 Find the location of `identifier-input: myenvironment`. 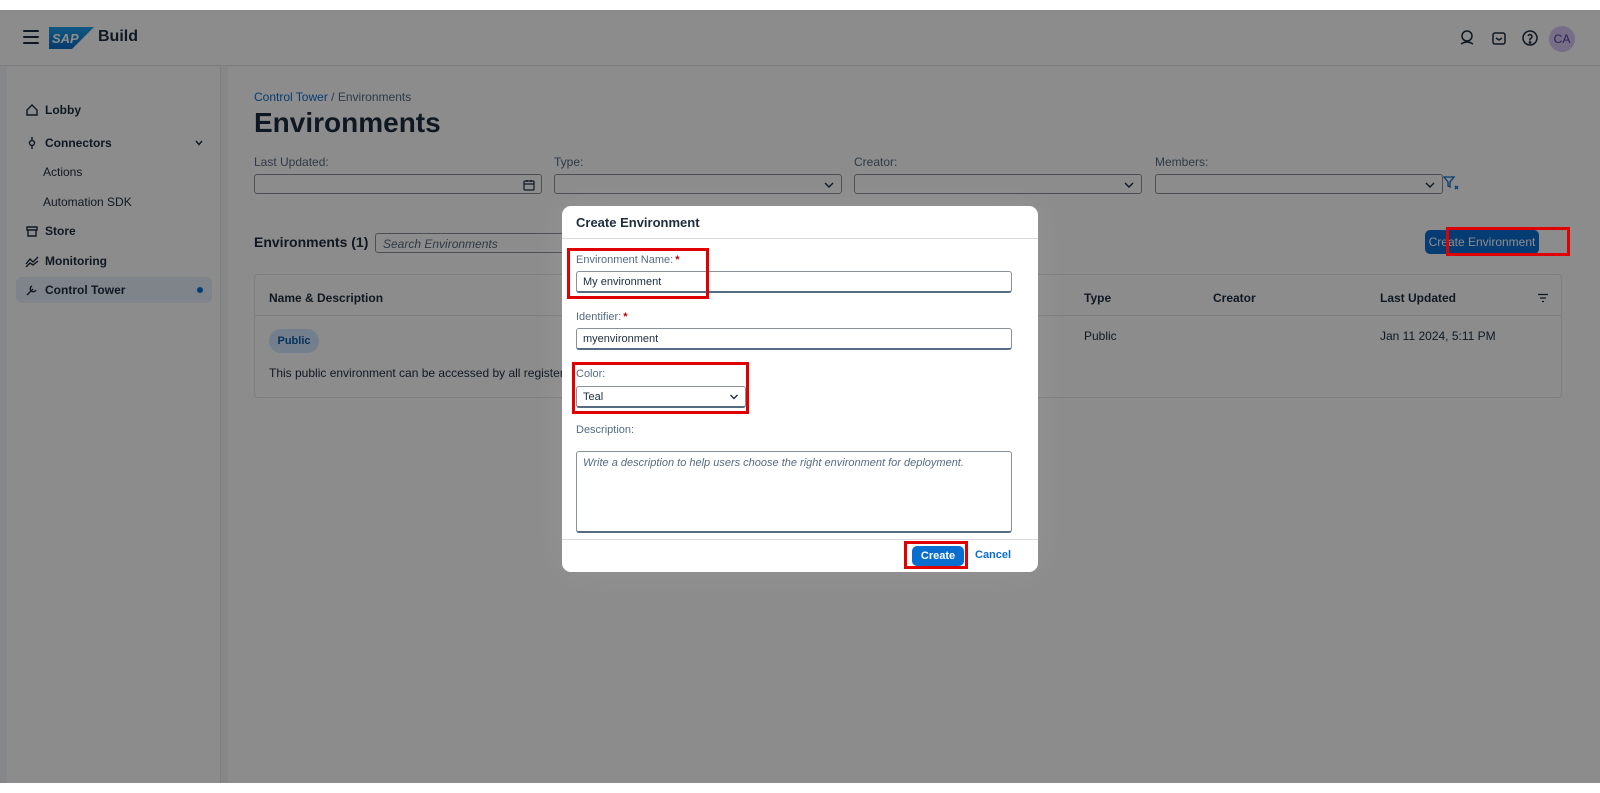

identifier-input: myenvironment is located at coordinates (794, 339).